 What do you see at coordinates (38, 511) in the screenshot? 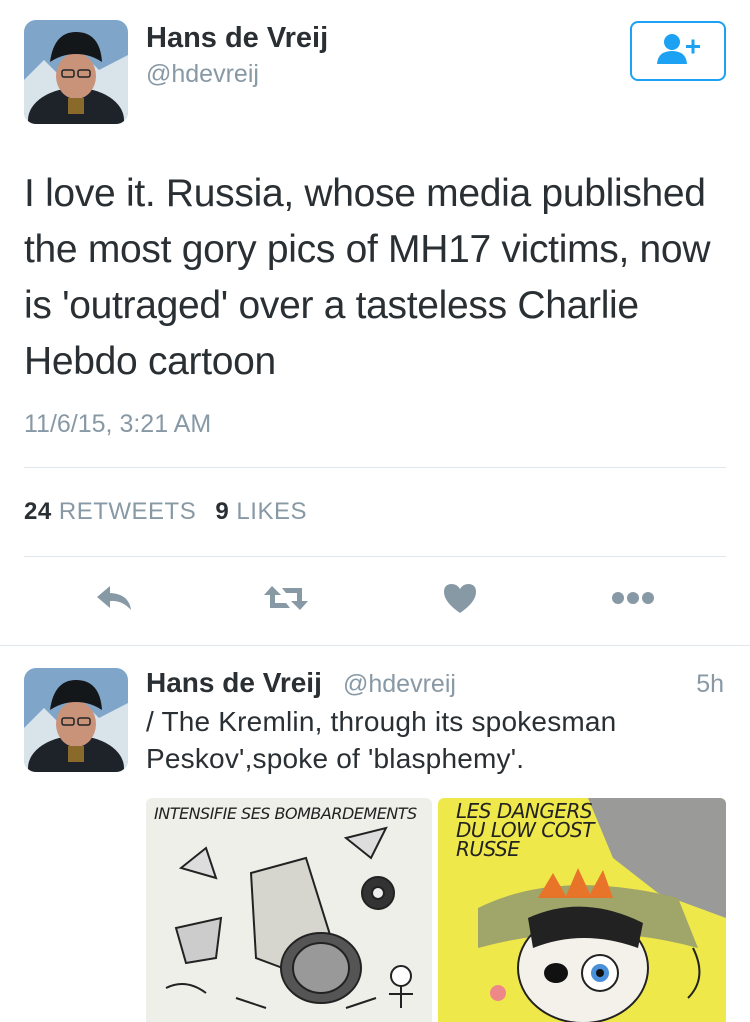
I see `retweets-count: 24` at bounding box center [38, 511].